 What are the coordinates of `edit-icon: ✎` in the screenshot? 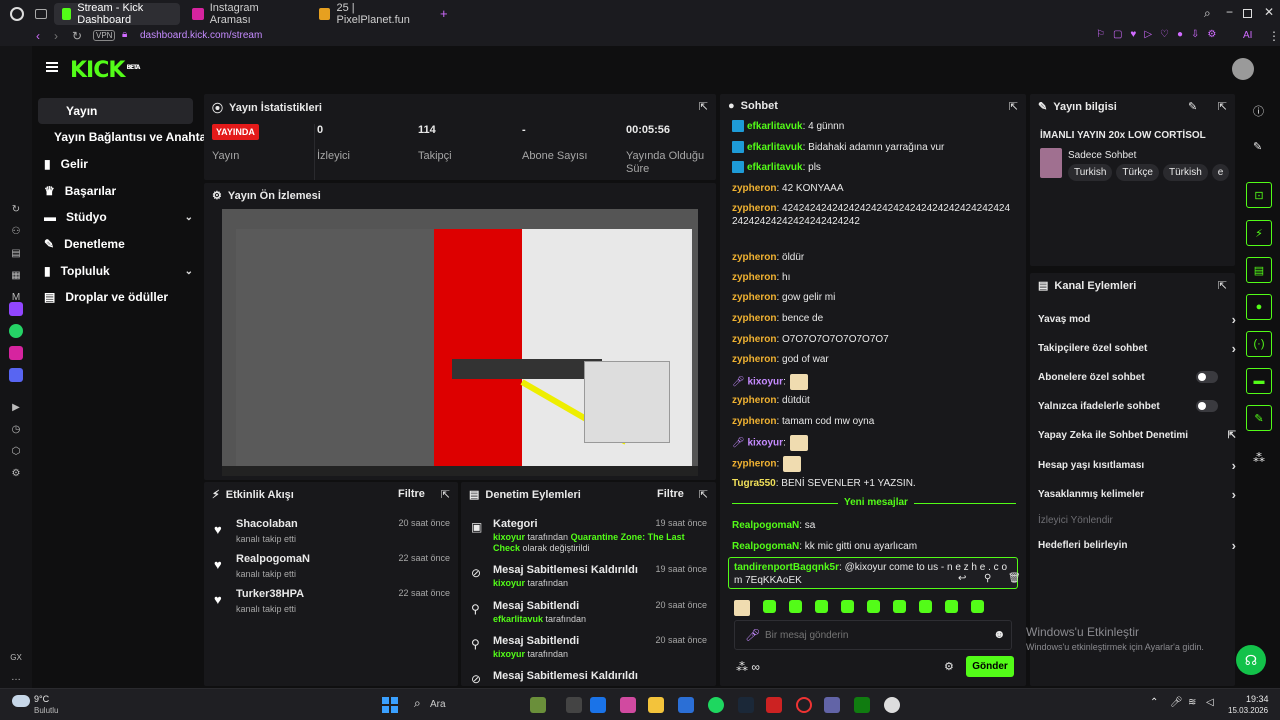 It's located at (1192, 106).